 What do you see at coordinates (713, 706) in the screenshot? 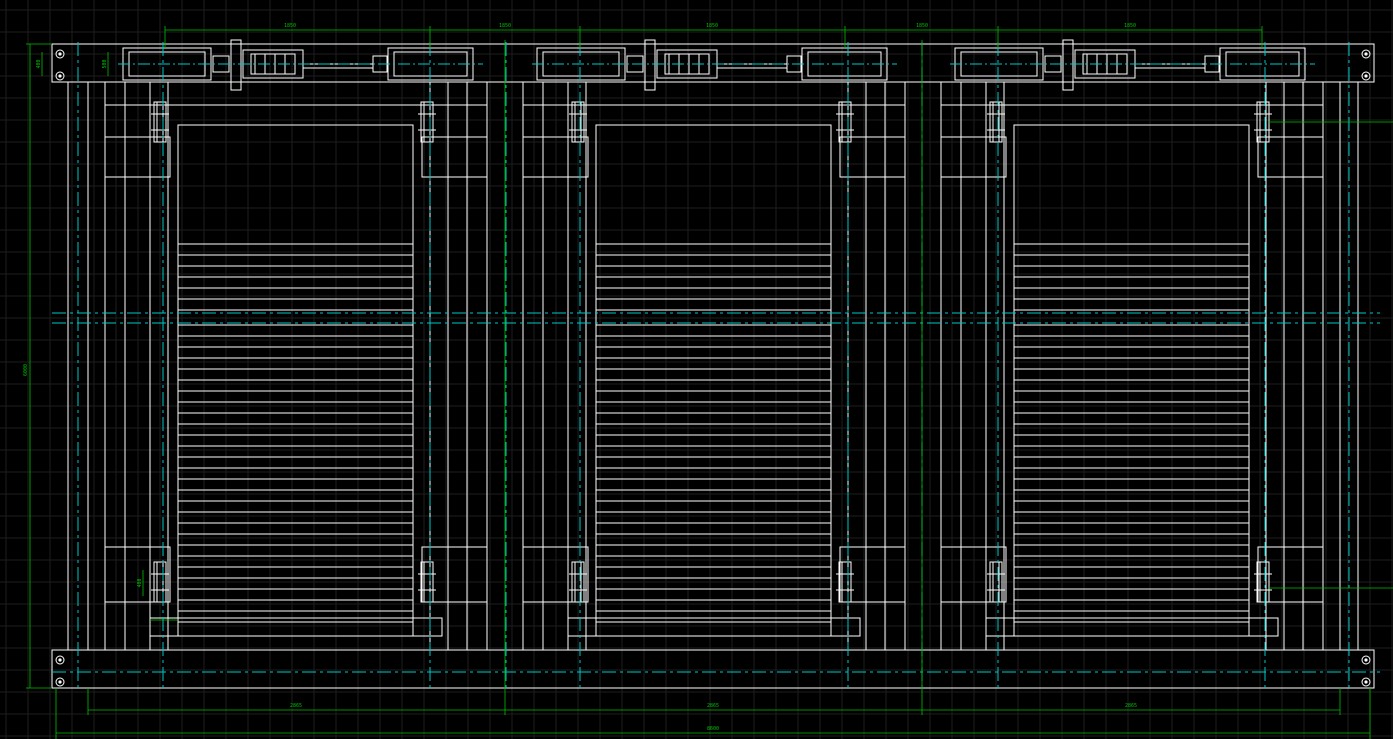
I see `bottom-dim-label-2: 2865` at bounding box center [713, 706].